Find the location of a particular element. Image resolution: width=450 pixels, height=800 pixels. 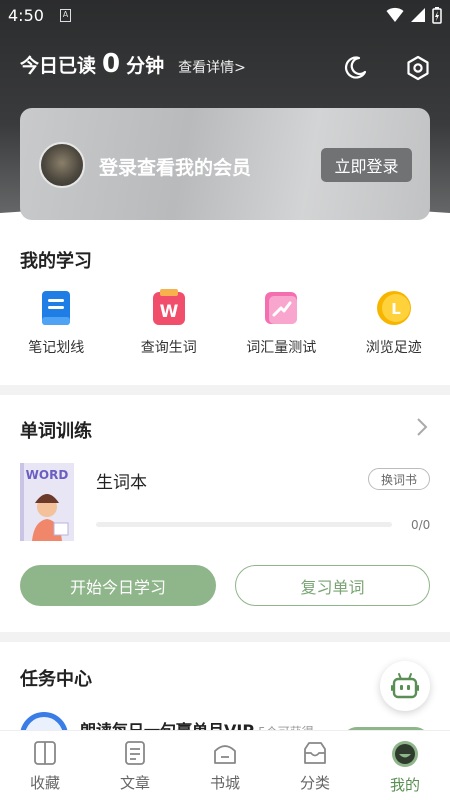

vocab-book-title: 生词本 is located at coordinates (121, 483).